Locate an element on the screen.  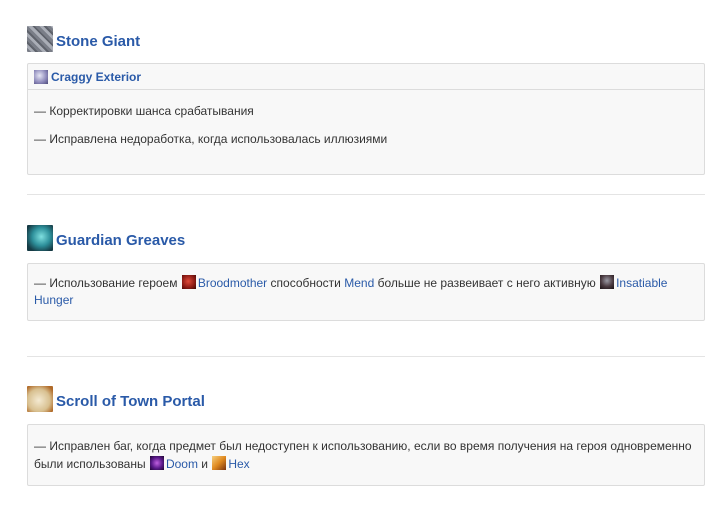
change-text: — Использование героем is located at coordinates (107, 283).